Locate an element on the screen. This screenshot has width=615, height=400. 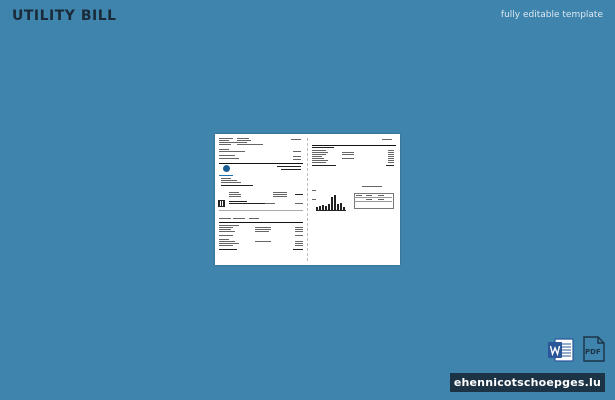
word-document-icon is located at coordinates (561, 350).